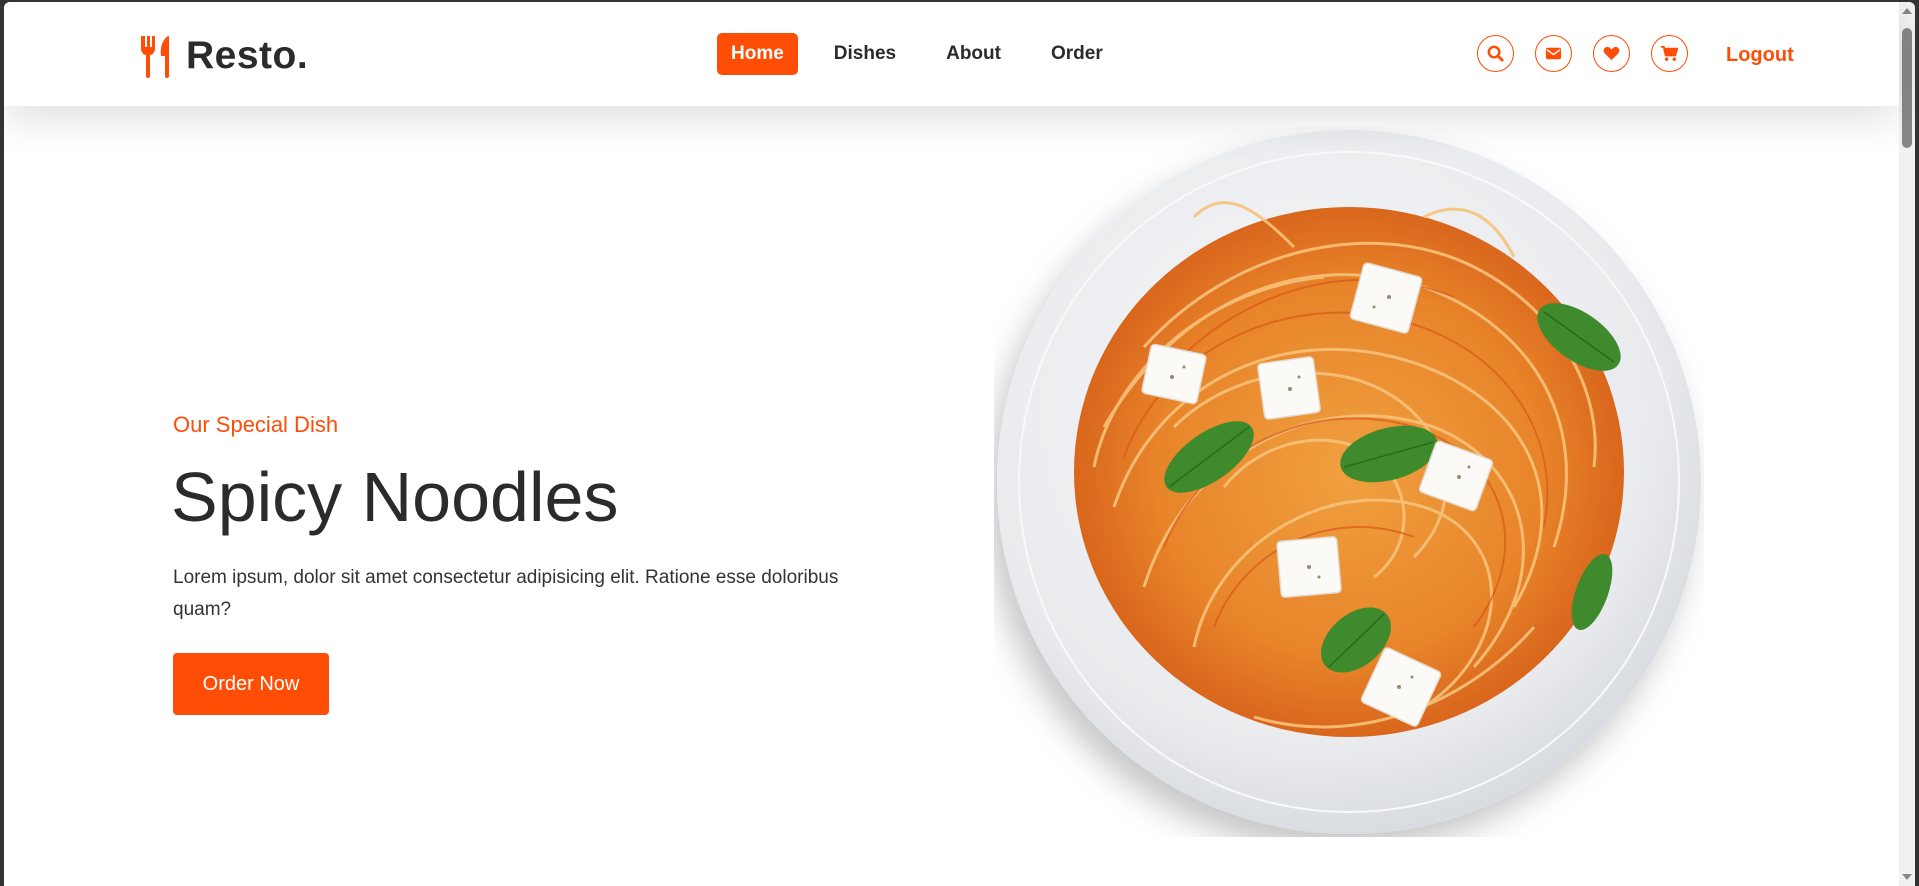  I want to click on scroll-up-arrow-icon, so click(1907, 11).